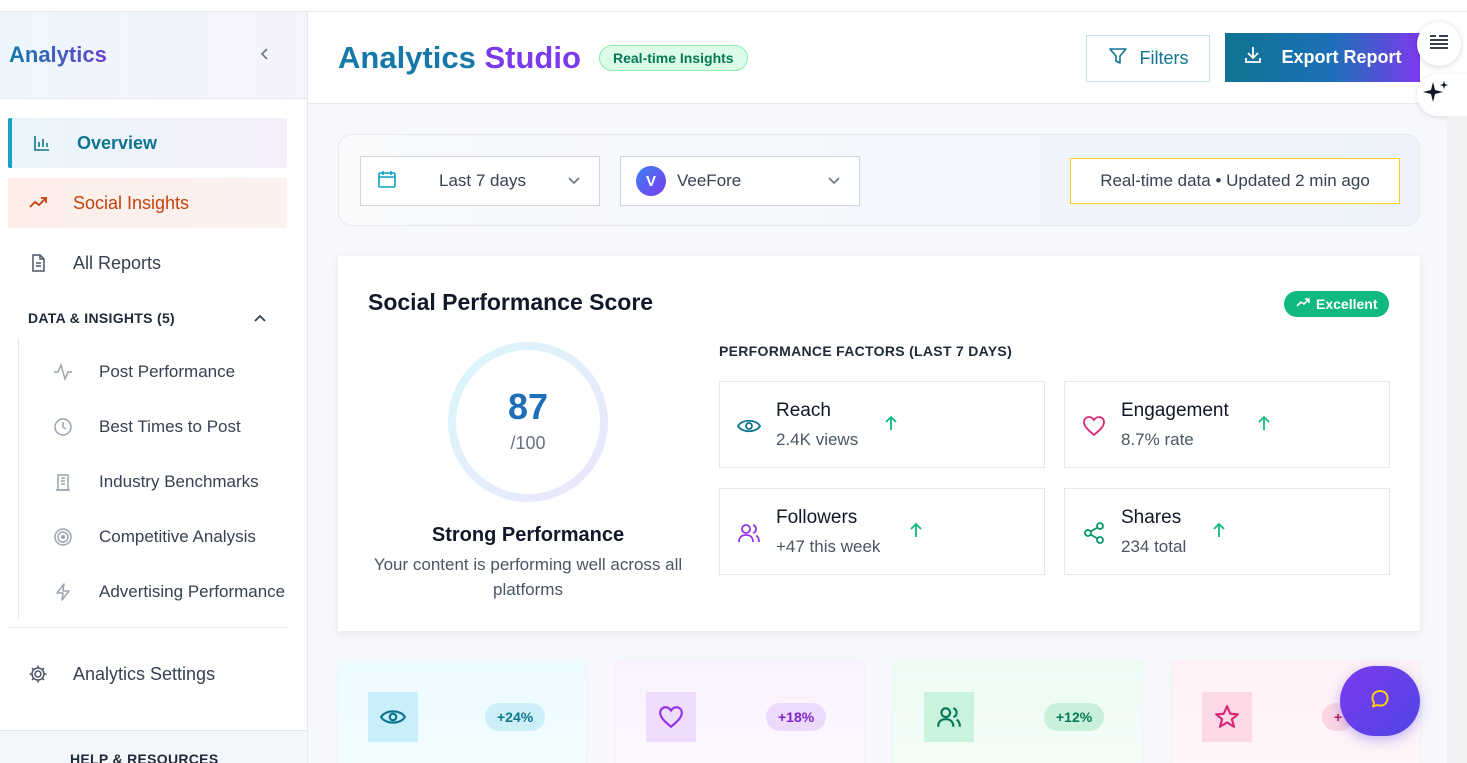  Describe the element at coordinates (1341, 57) in the screenshot. I see `export-label: Export Report` at that location.